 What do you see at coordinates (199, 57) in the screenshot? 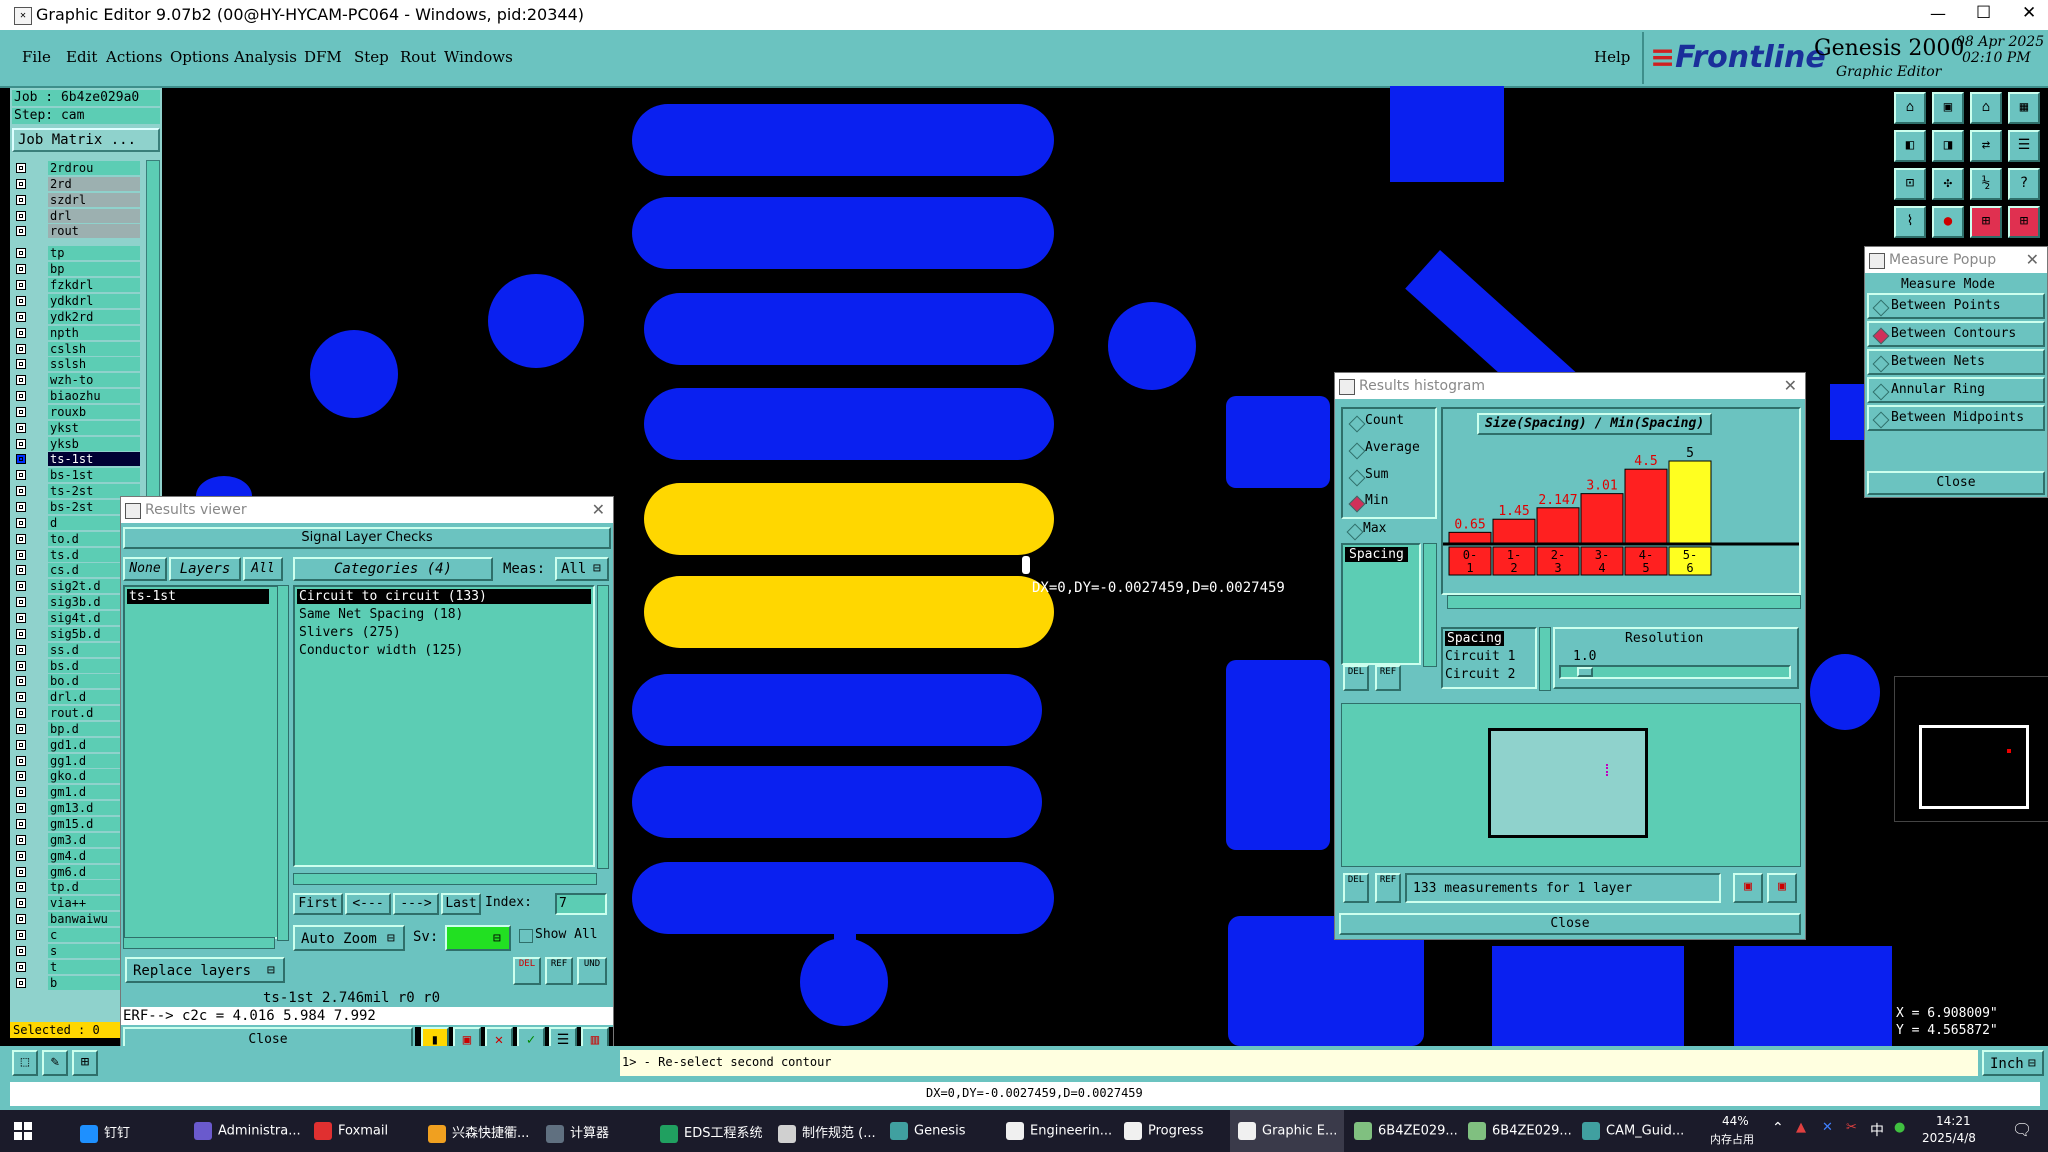
I see `menu-options: Options` at bounding box center [199, 57].